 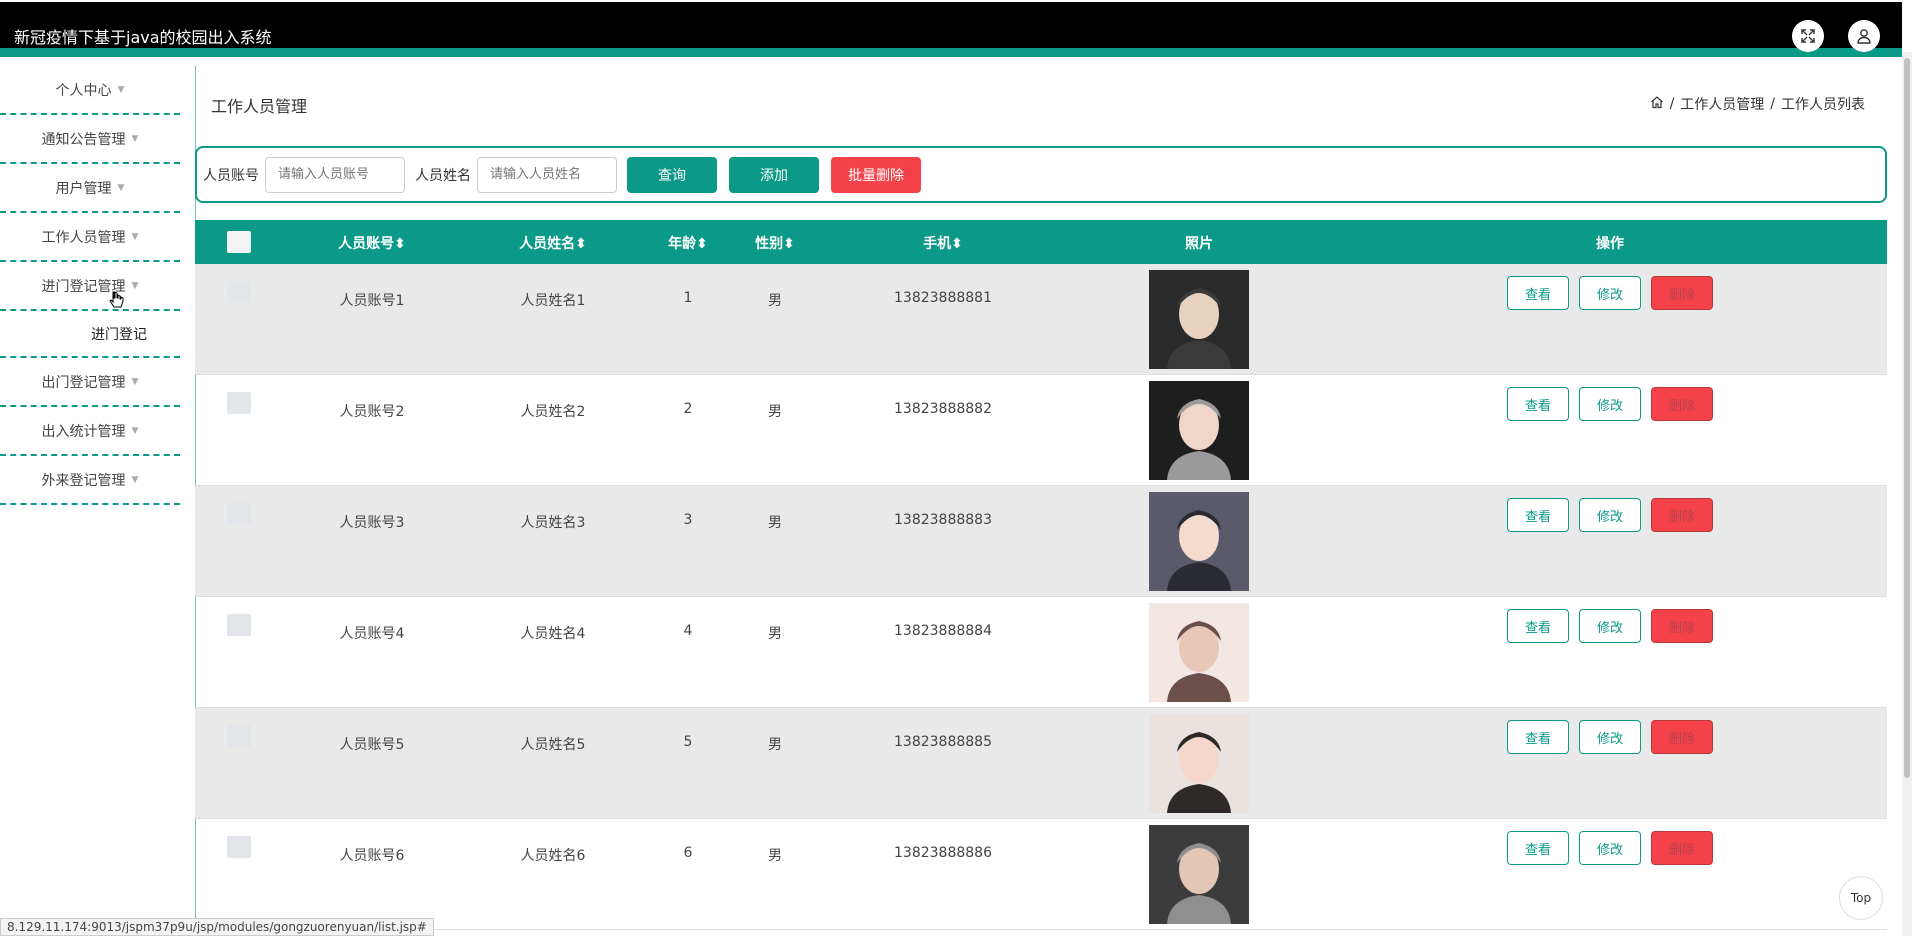 What do you see at coordinates (143, 37) in the screenshot?
I see `app-title: 新冠疫情下基于java的校园出入系统` at bounding box center [143, 37].